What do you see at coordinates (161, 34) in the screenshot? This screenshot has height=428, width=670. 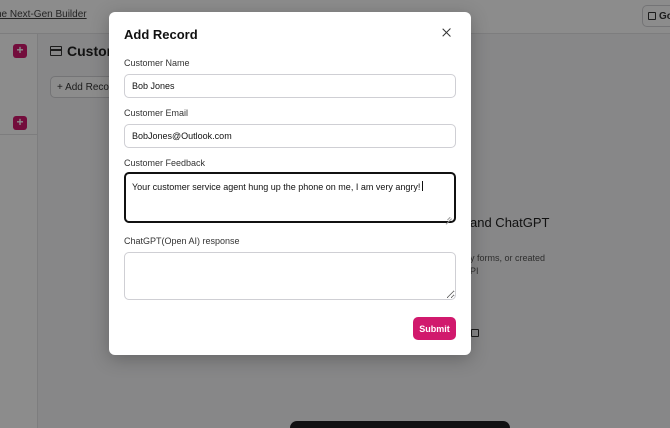 I see `modal-title: Add Record` at bounding box center [161, 34].